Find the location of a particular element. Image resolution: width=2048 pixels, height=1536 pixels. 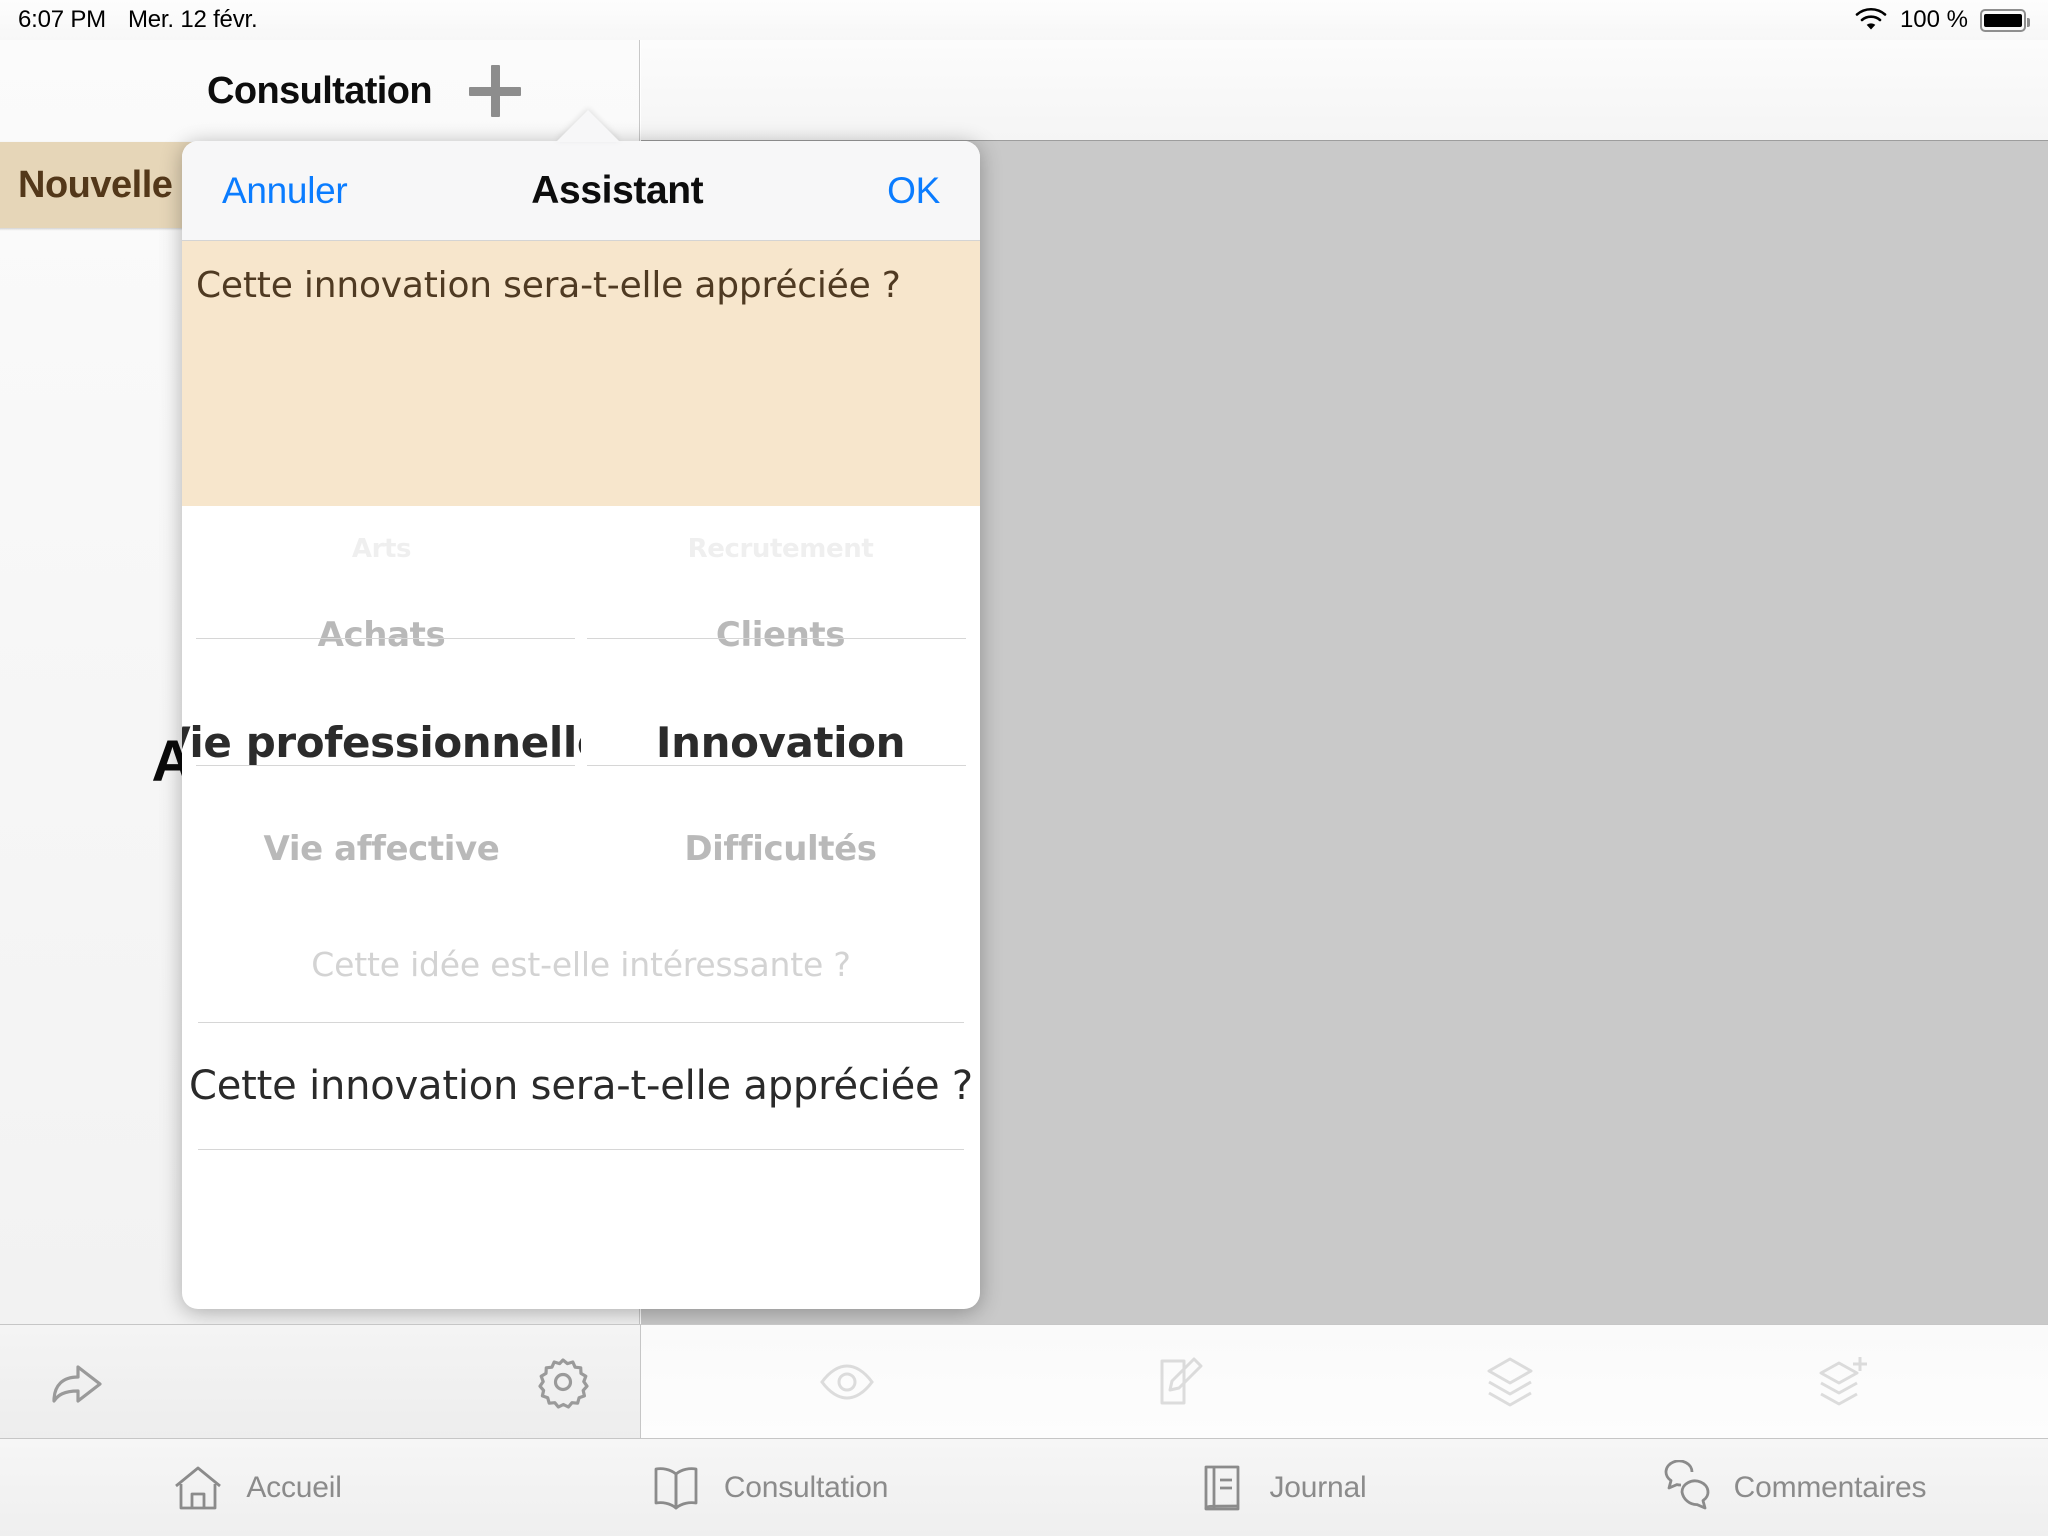

bottom-toolbar is located at coordinates (1024, 1381).